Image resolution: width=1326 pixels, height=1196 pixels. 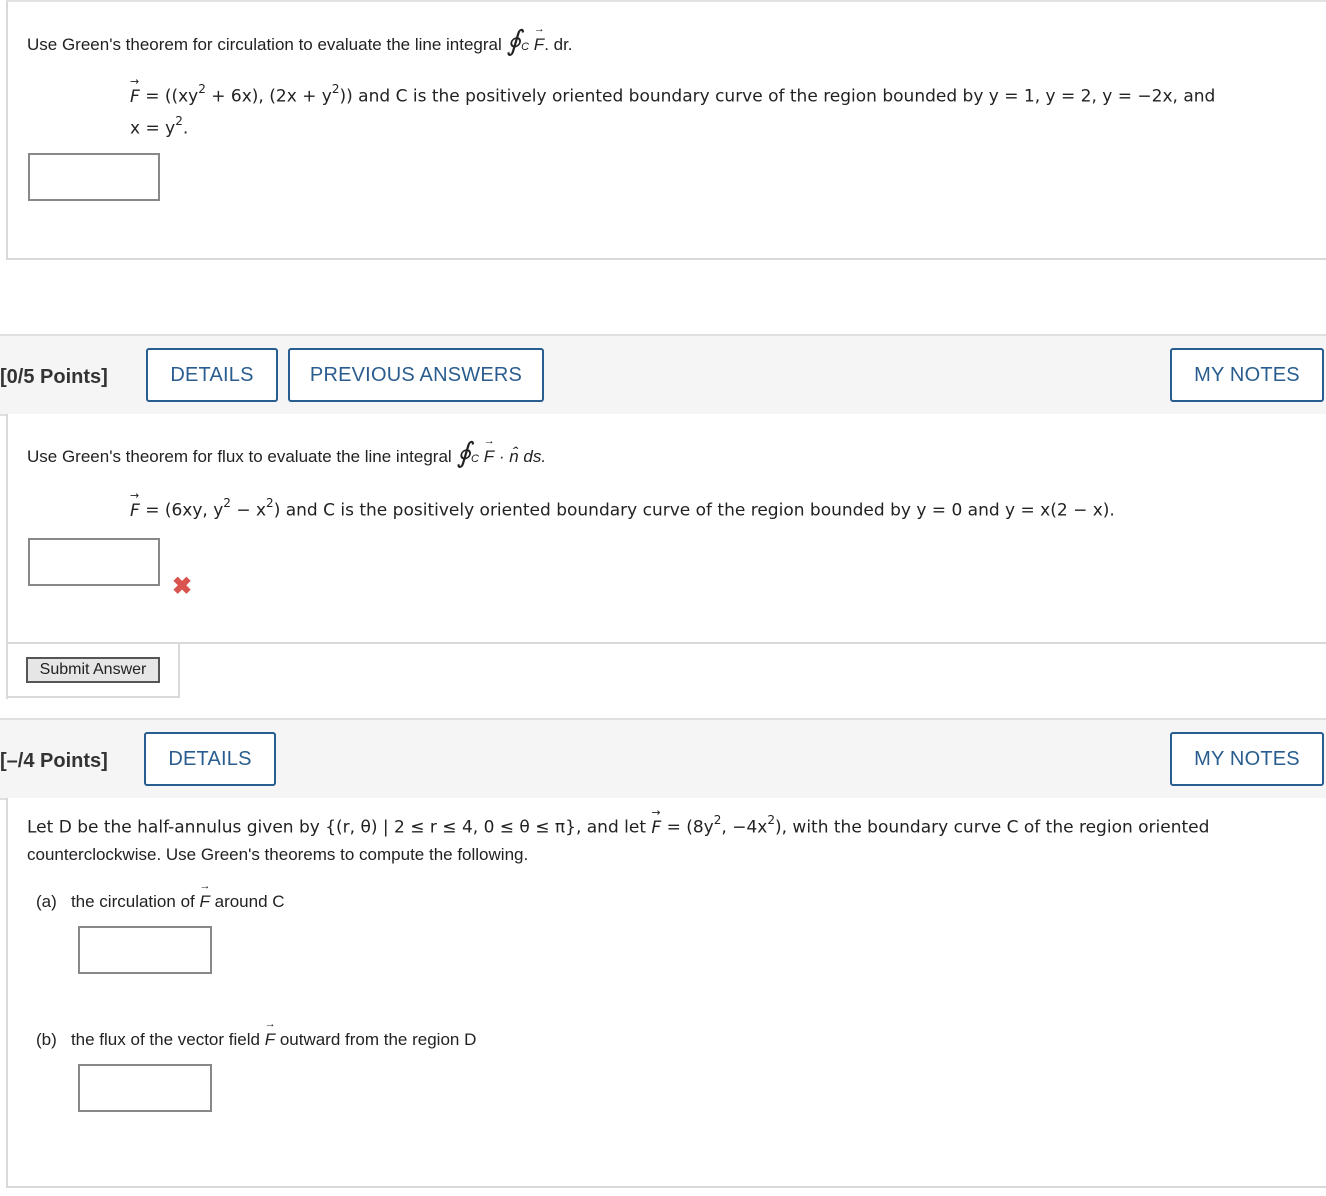 What do you see at coordinates (416, 375) in the screenshot?
I see `q2-previous-answers-button: PREVIOUS ANSWERS` at bounding box center [416, 375].